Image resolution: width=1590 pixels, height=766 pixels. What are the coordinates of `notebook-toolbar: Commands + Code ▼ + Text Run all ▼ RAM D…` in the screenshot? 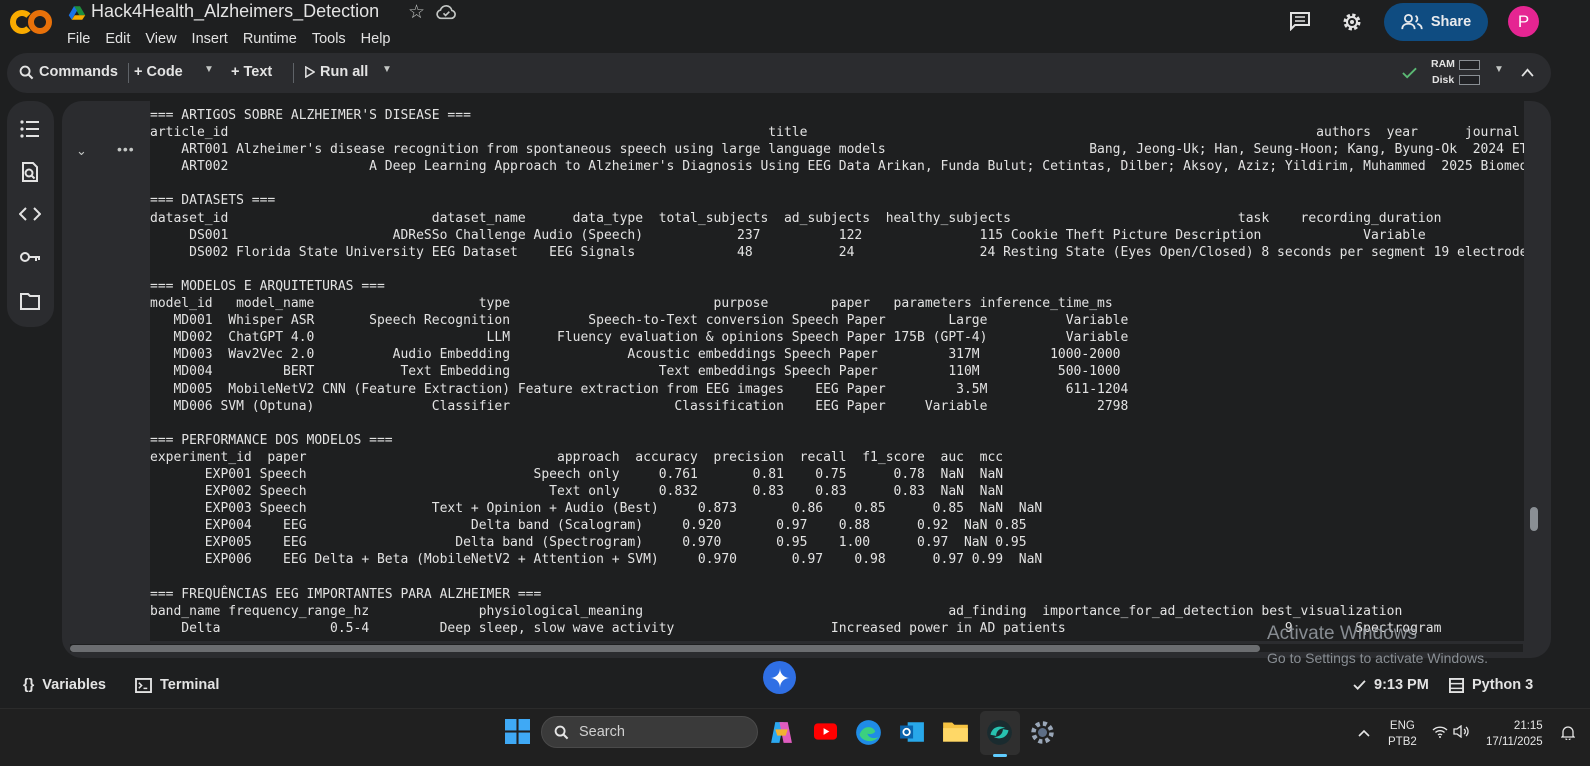 It's located at (779, 73).